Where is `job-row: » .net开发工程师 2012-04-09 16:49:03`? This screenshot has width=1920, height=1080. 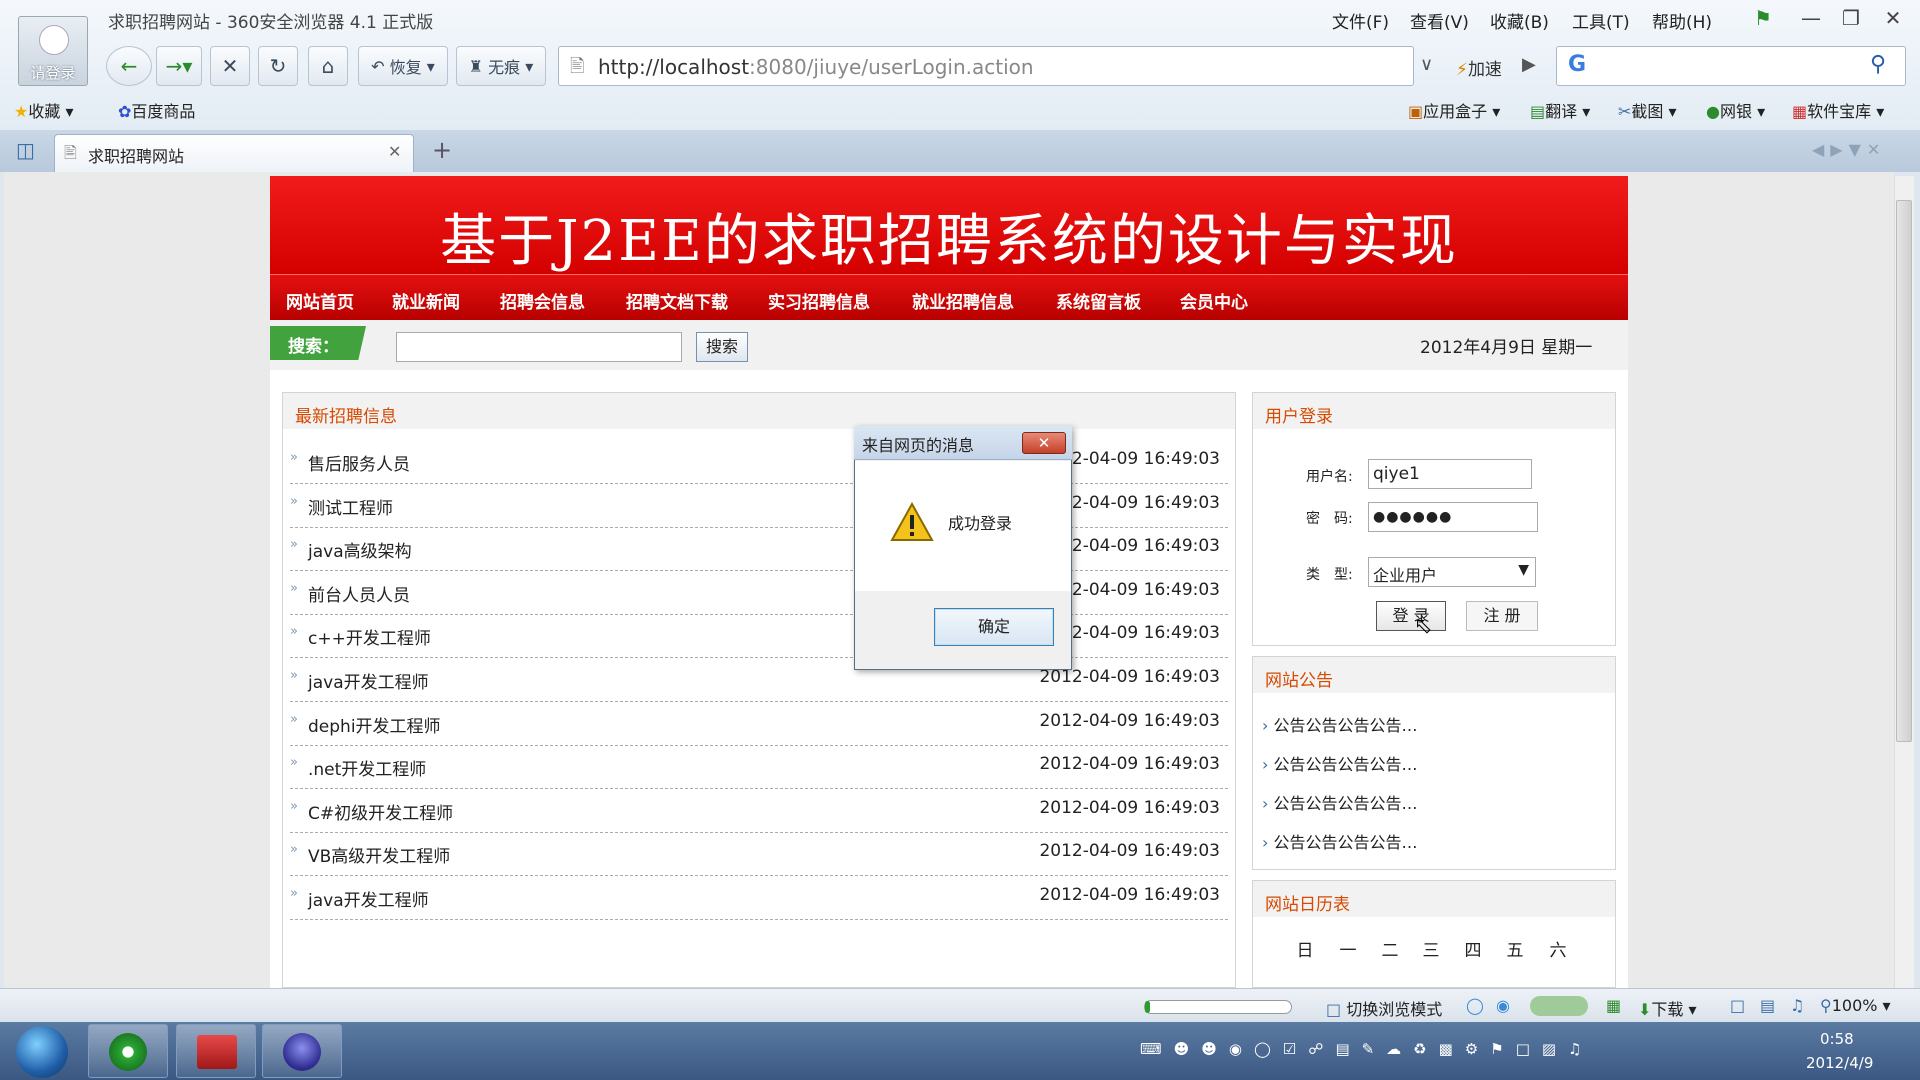
job-row: » .net开发工程师 2012-04-09 16:49:03 is located at coordinates (759, 767).